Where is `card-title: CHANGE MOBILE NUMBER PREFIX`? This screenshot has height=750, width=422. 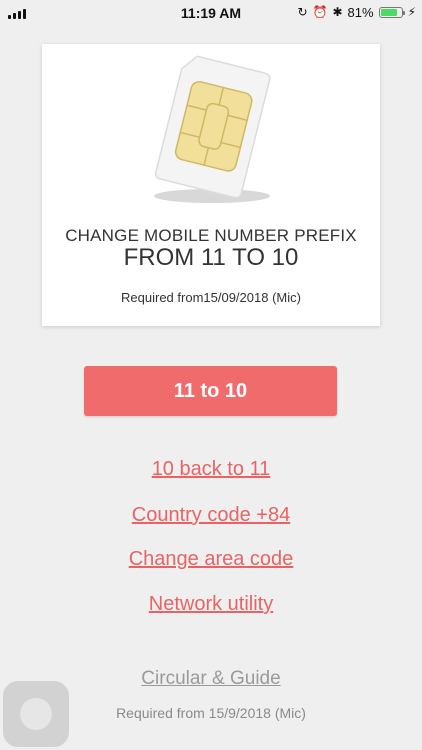 card-title: CHANGE MOBILE NUMBER PREFIX is located at coordinates (211, 235).